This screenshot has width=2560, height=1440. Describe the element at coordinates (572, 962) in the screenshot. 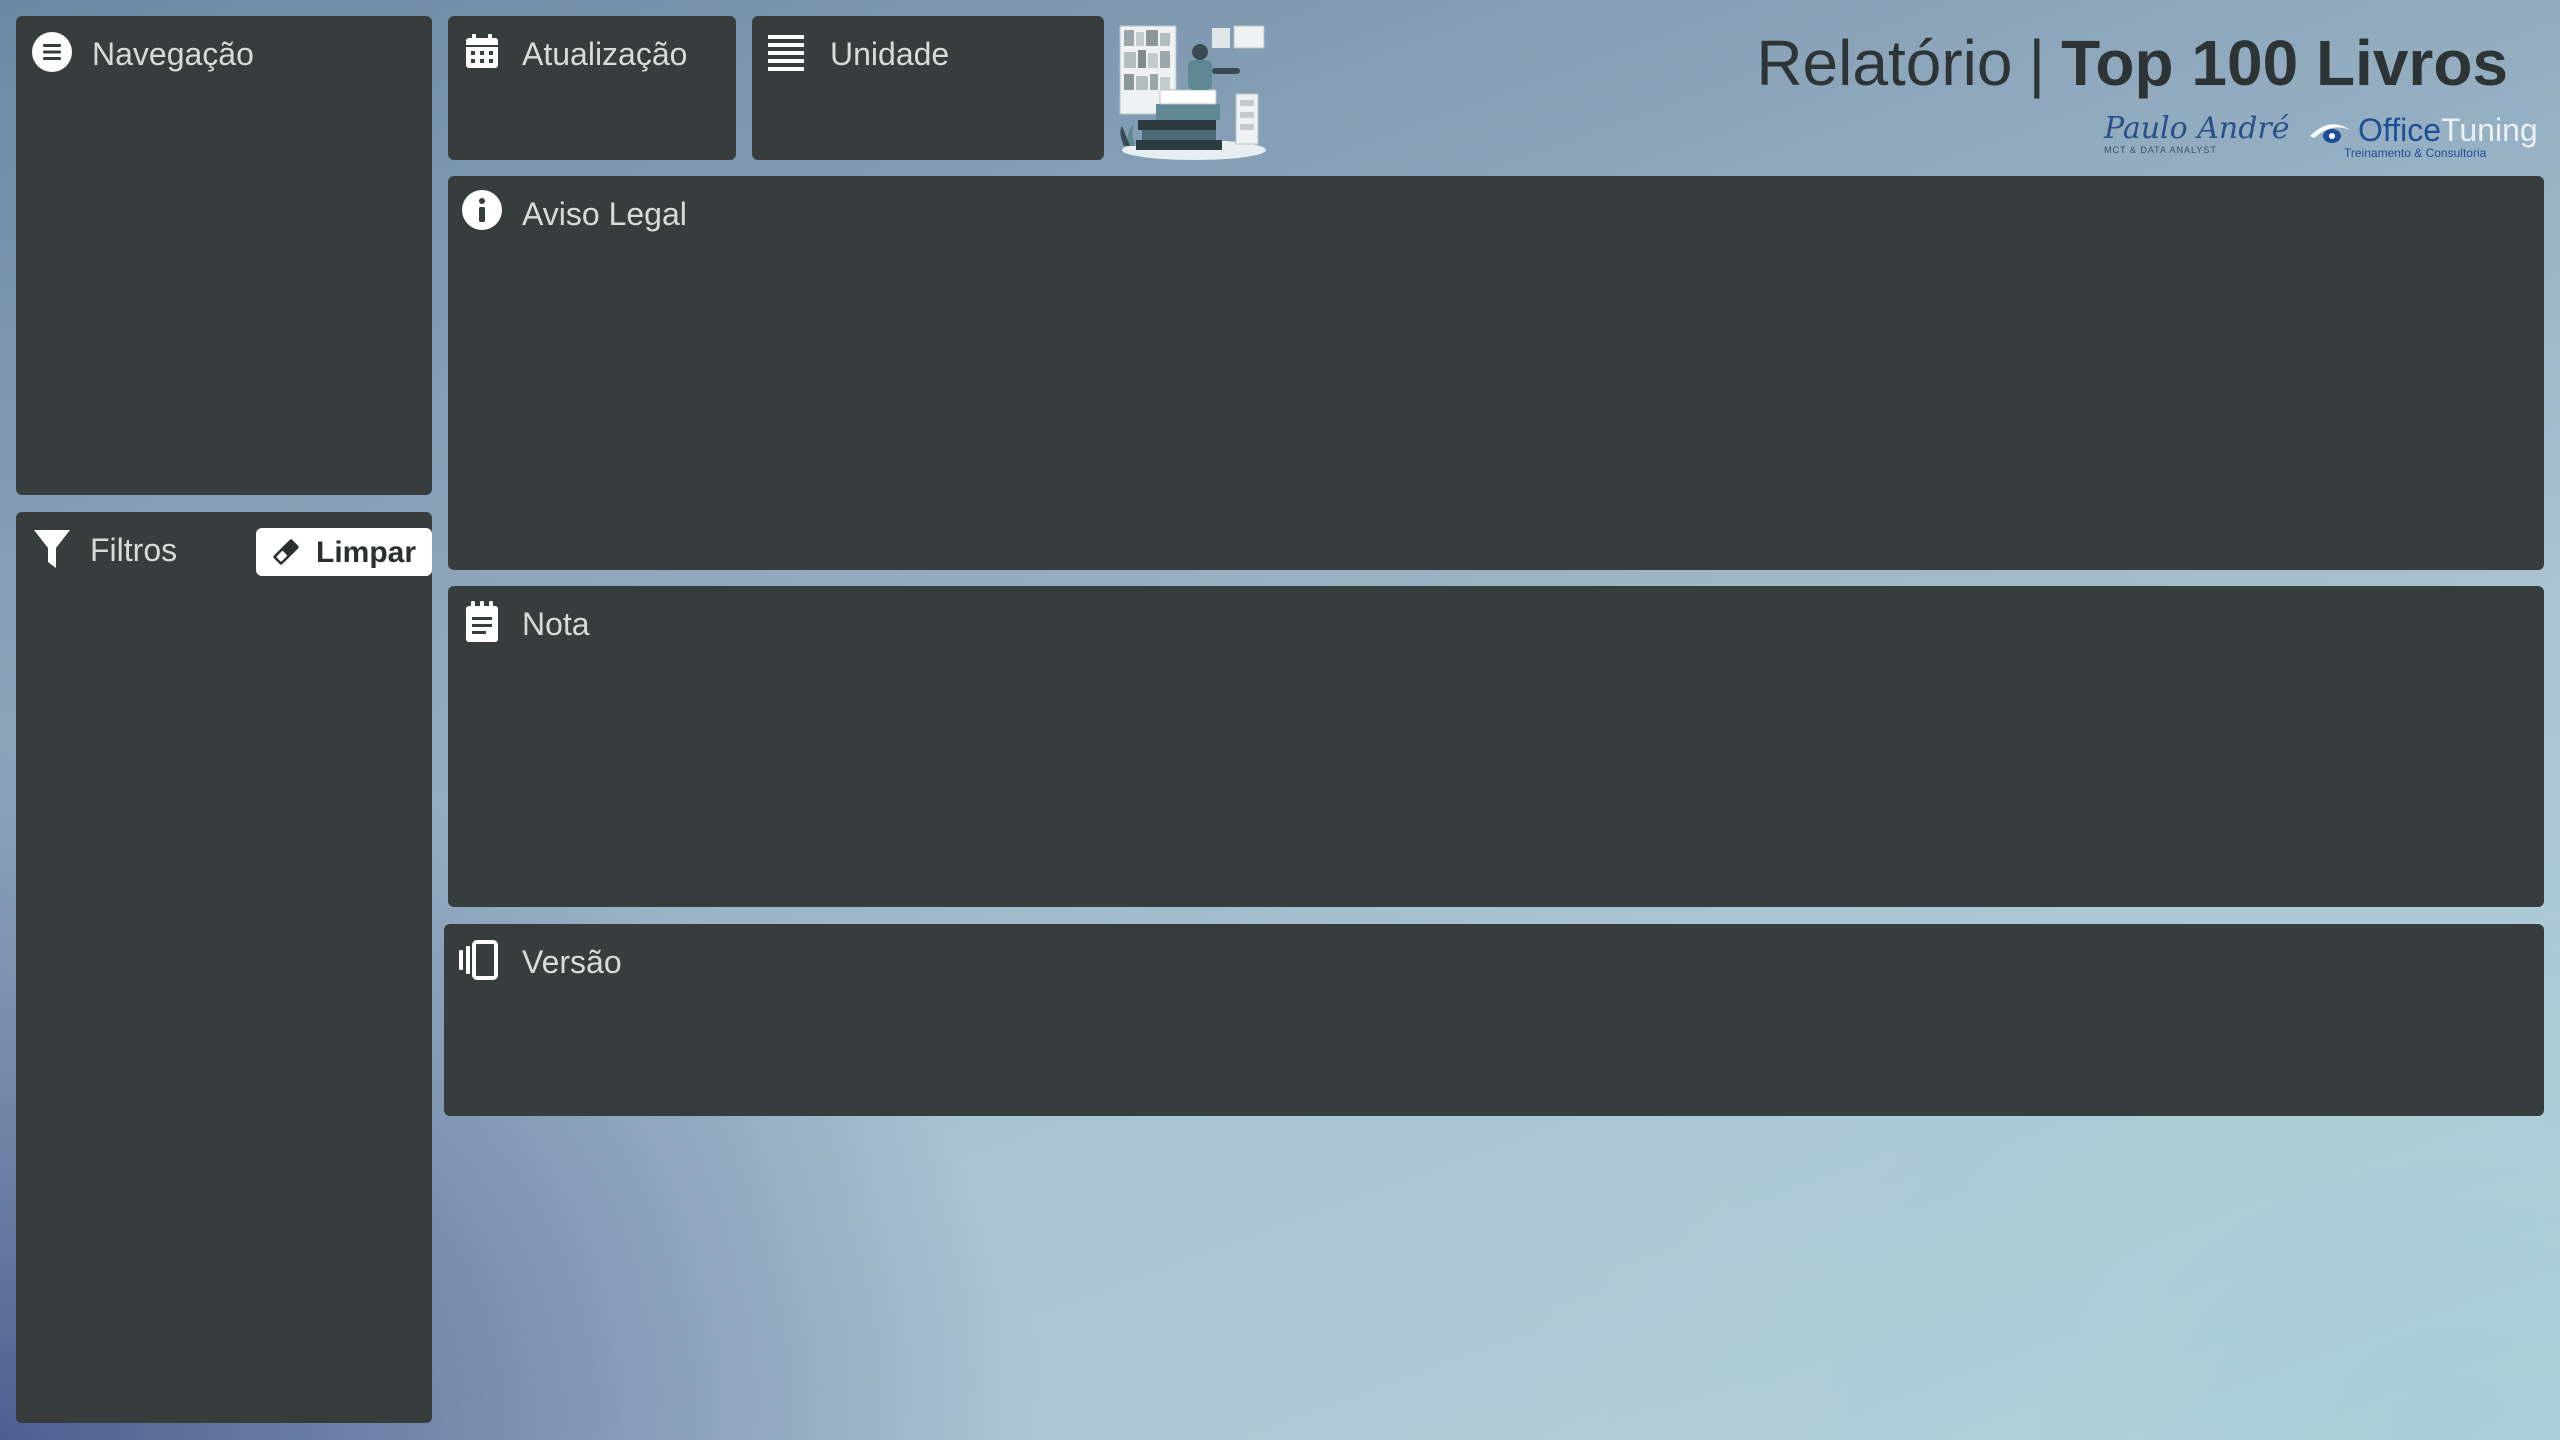

I see `version-title: Versão` at that location.